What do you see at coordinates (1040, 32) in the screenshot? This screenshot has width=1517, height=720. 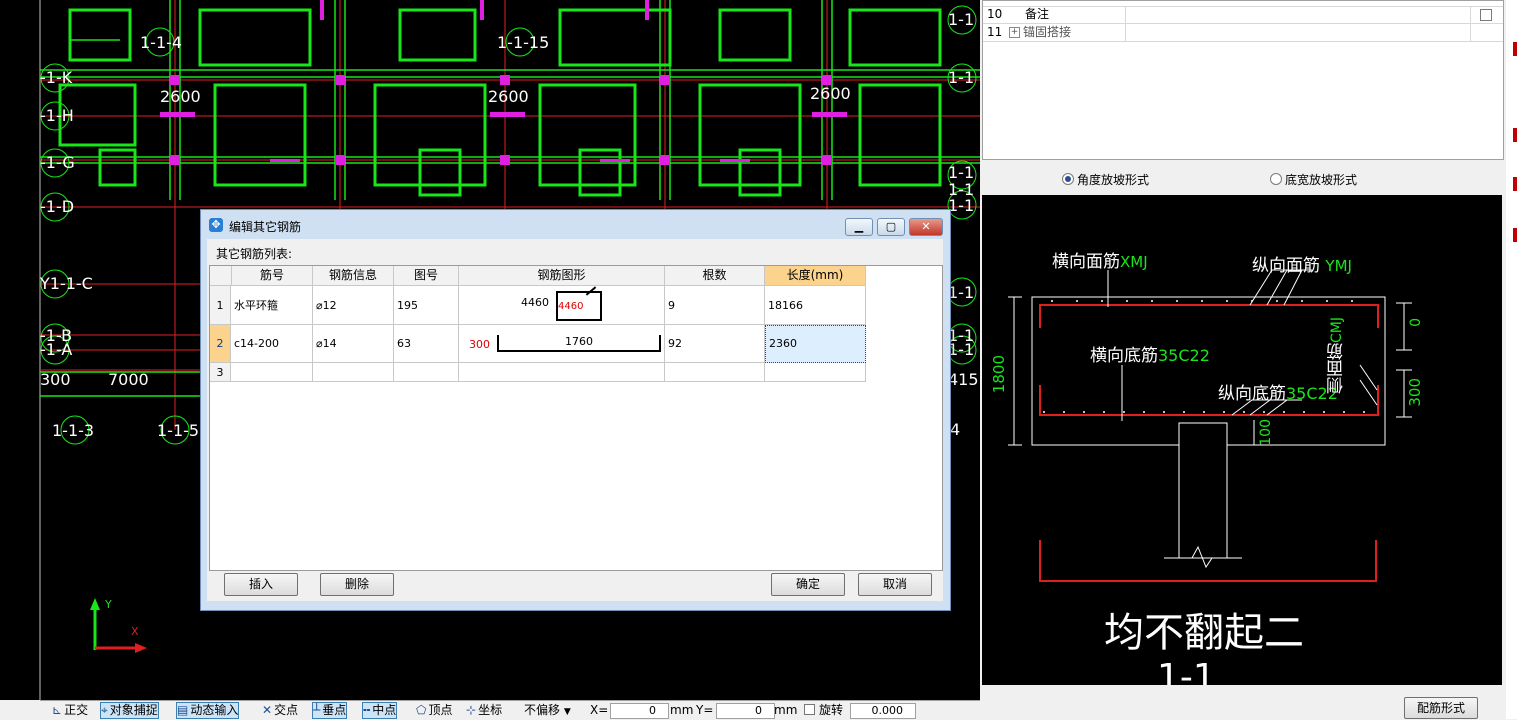 I see `row-name: + 锚固搭接` at bounding box center [1040, 32].